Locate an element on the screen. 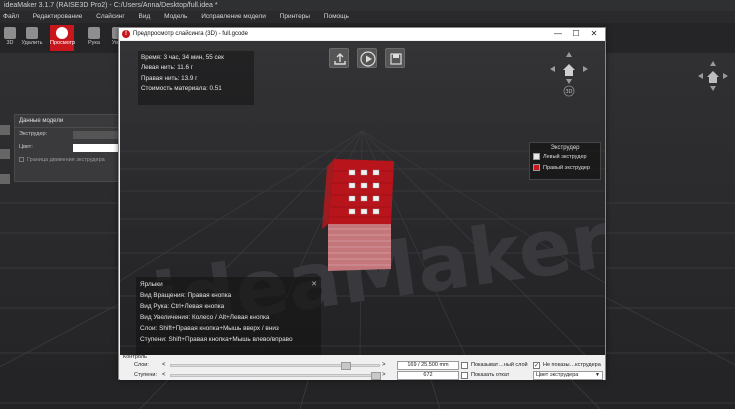  show-retract-checkbox is located at coordinates (464, 375).